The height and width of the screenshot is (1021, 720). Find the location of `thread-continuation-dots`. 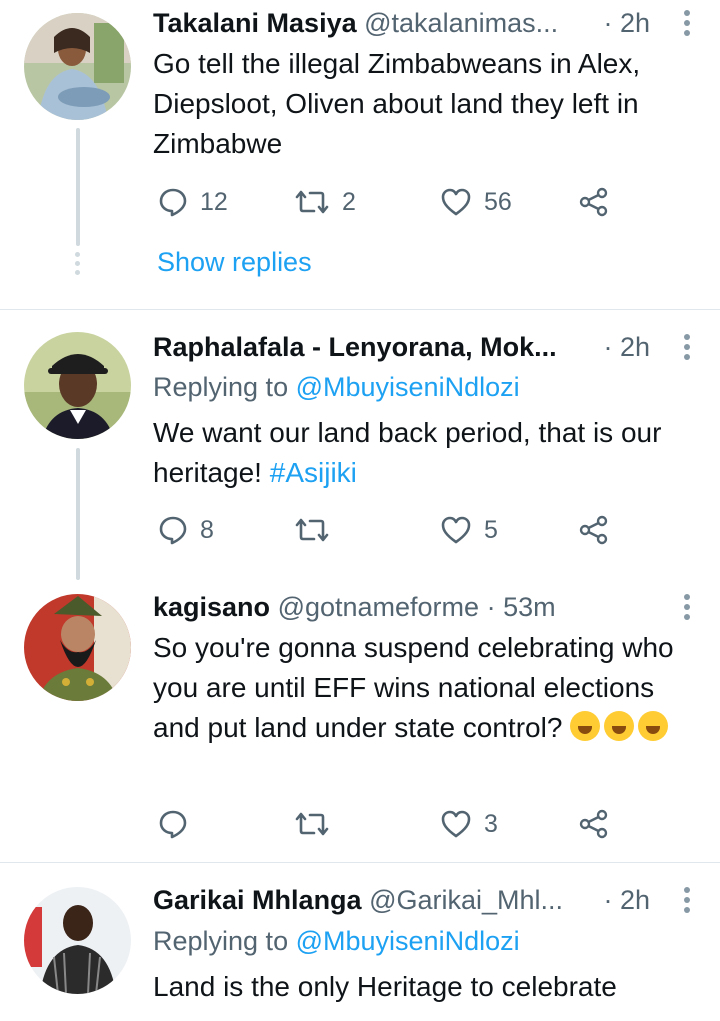

thread-continuation-dots is located at coordinates (77, 265).